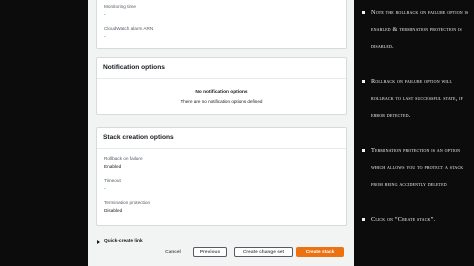  What do you see at coordinates (221, 138) in the screenshot?
I see `stack-creation-options-header: Stack creation options` at bounding box center [221, 138].